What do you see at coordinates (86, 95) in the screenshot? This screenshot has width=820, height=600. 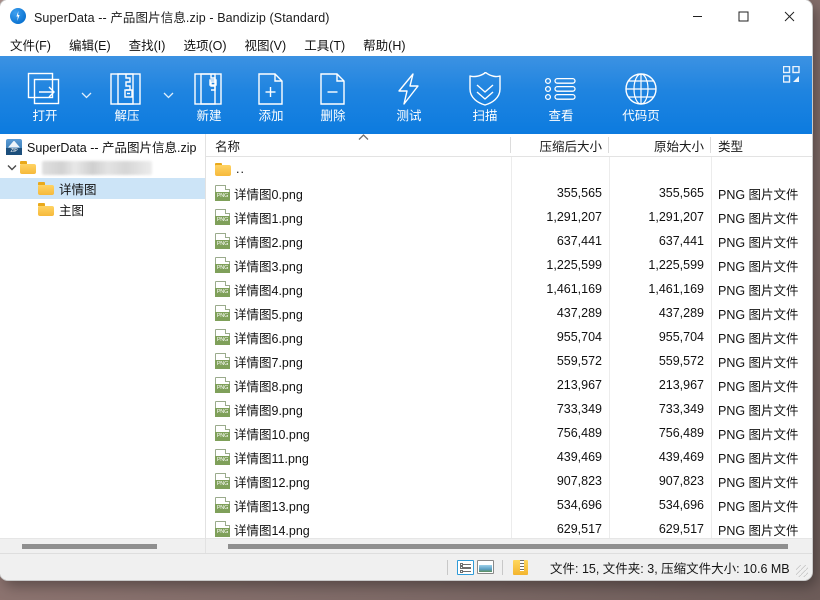 I see `open-dropdown-chevron-down-icon` at bounding box center [86, 95].